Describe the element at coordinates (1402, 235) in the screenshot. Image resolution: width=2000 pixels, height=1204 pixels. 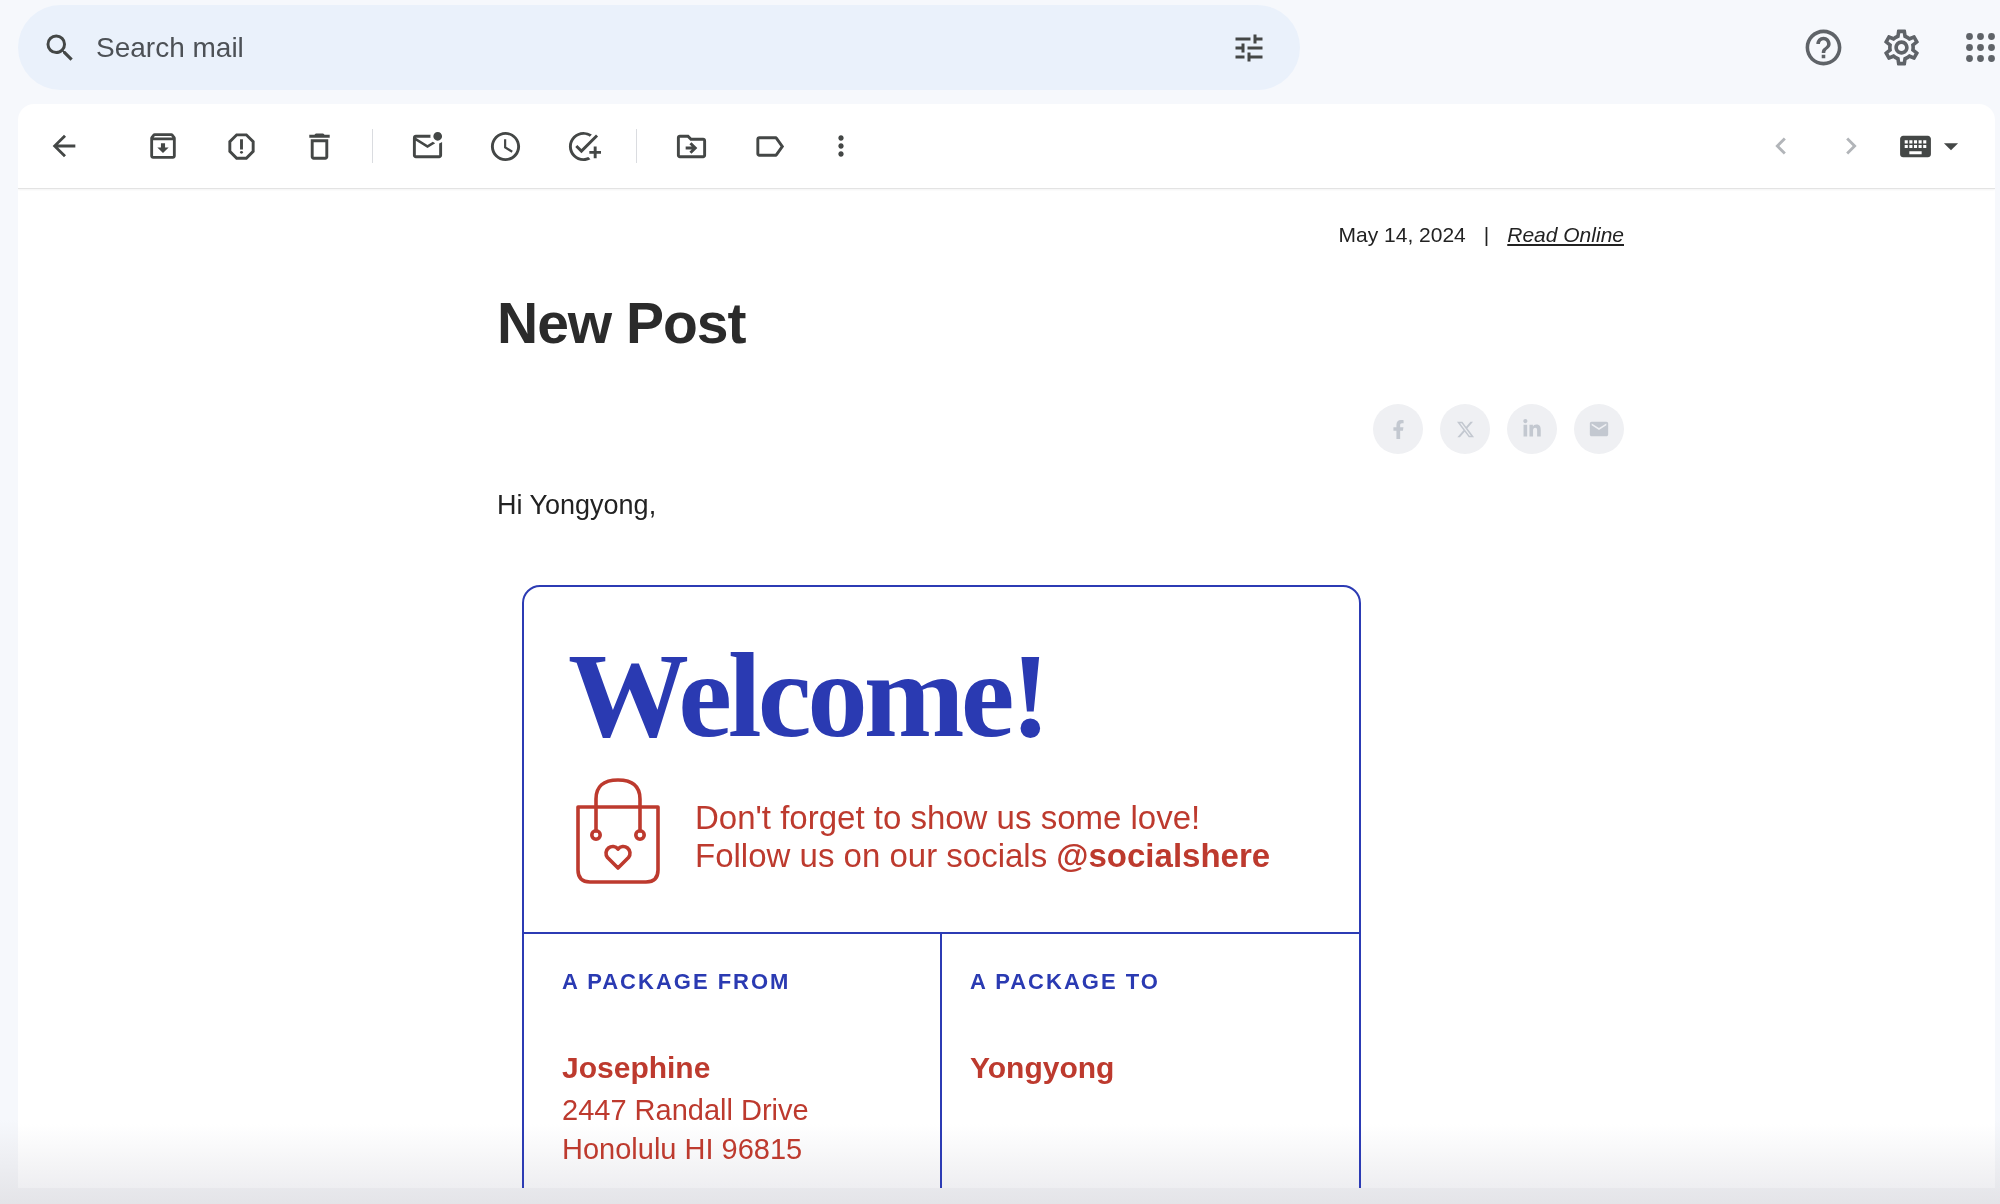
I see `date-text: May 14, 2024` at that location.